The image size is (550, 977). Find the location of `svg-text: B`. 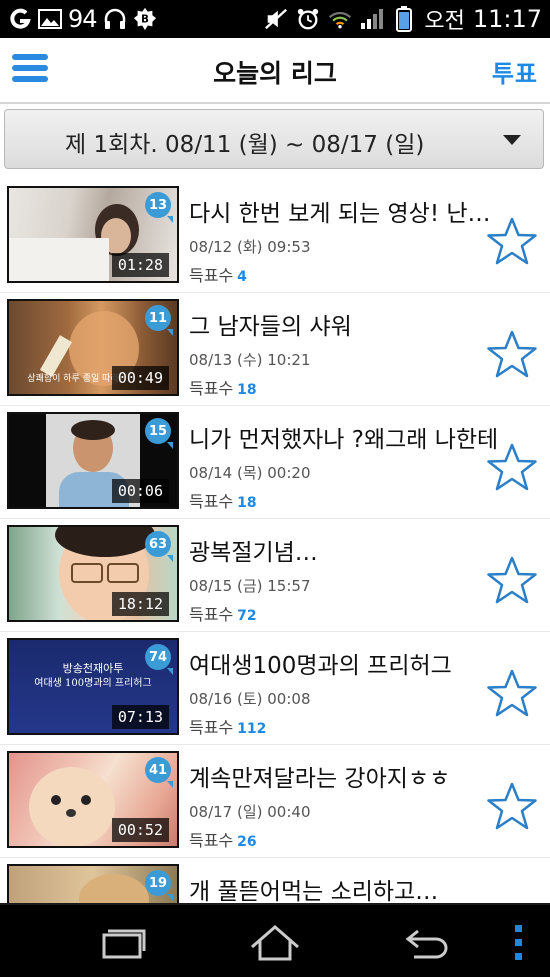

svg-text: B is located at coordinates (145, 20).